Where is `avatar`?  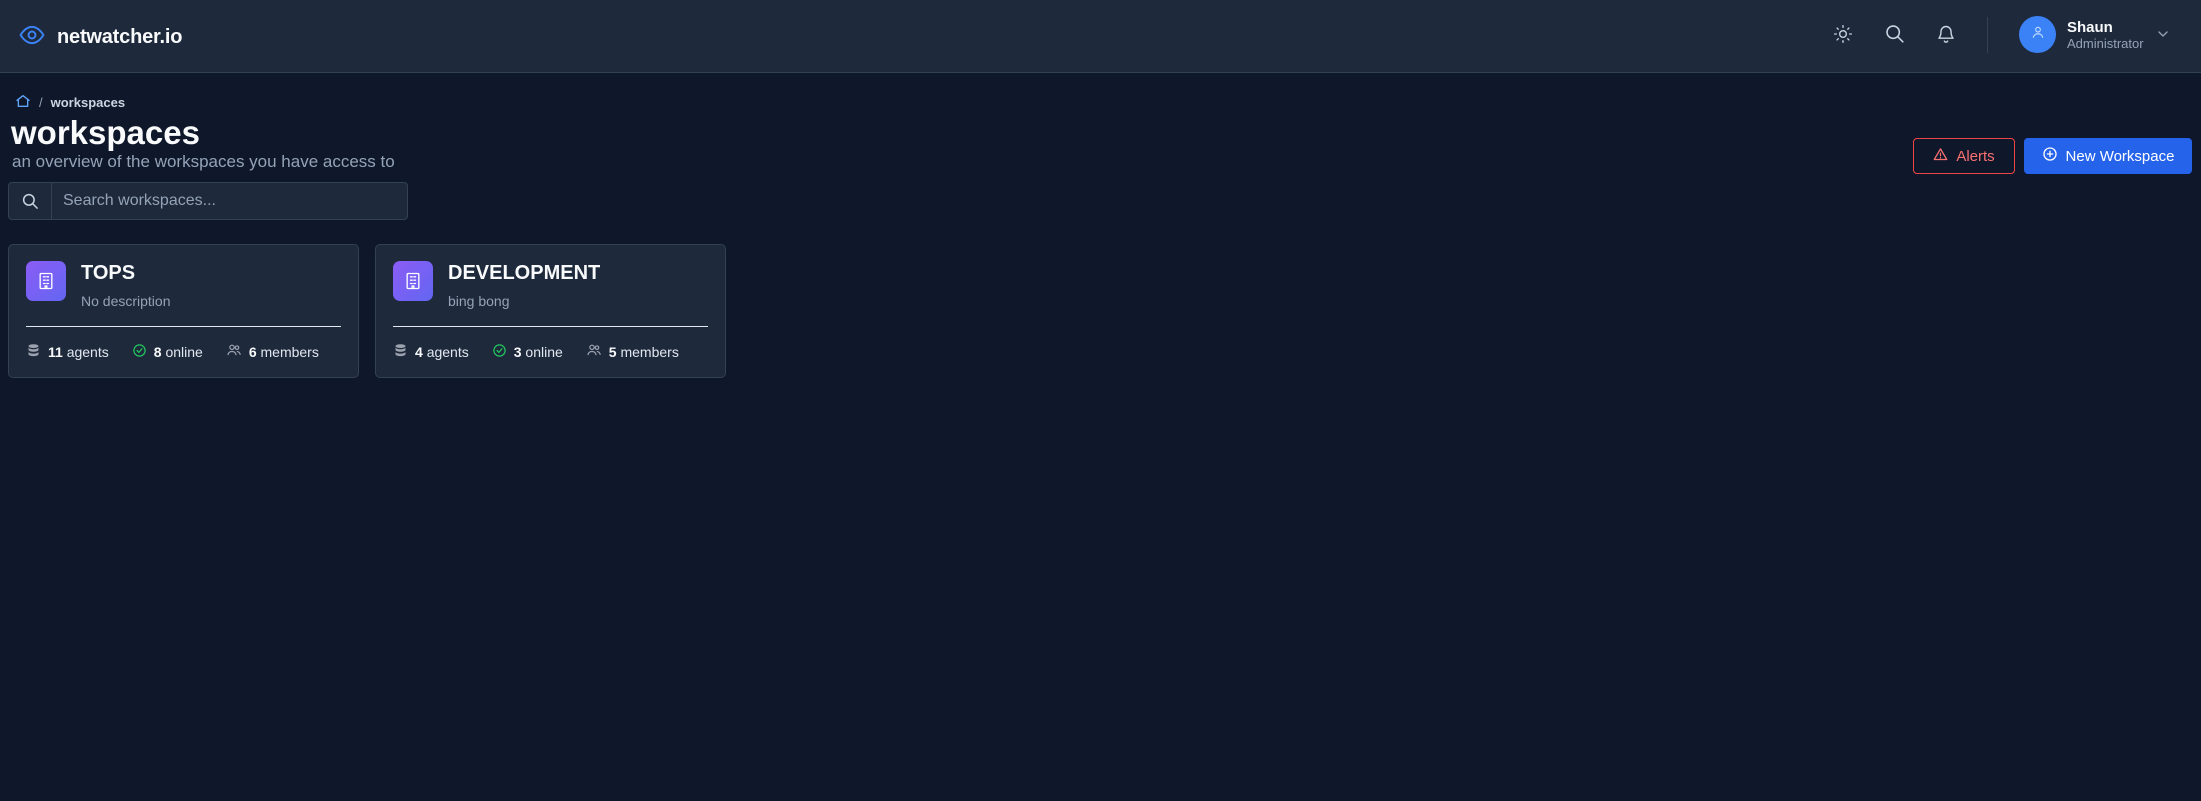 avatar is located at coordinates (2037, 34).